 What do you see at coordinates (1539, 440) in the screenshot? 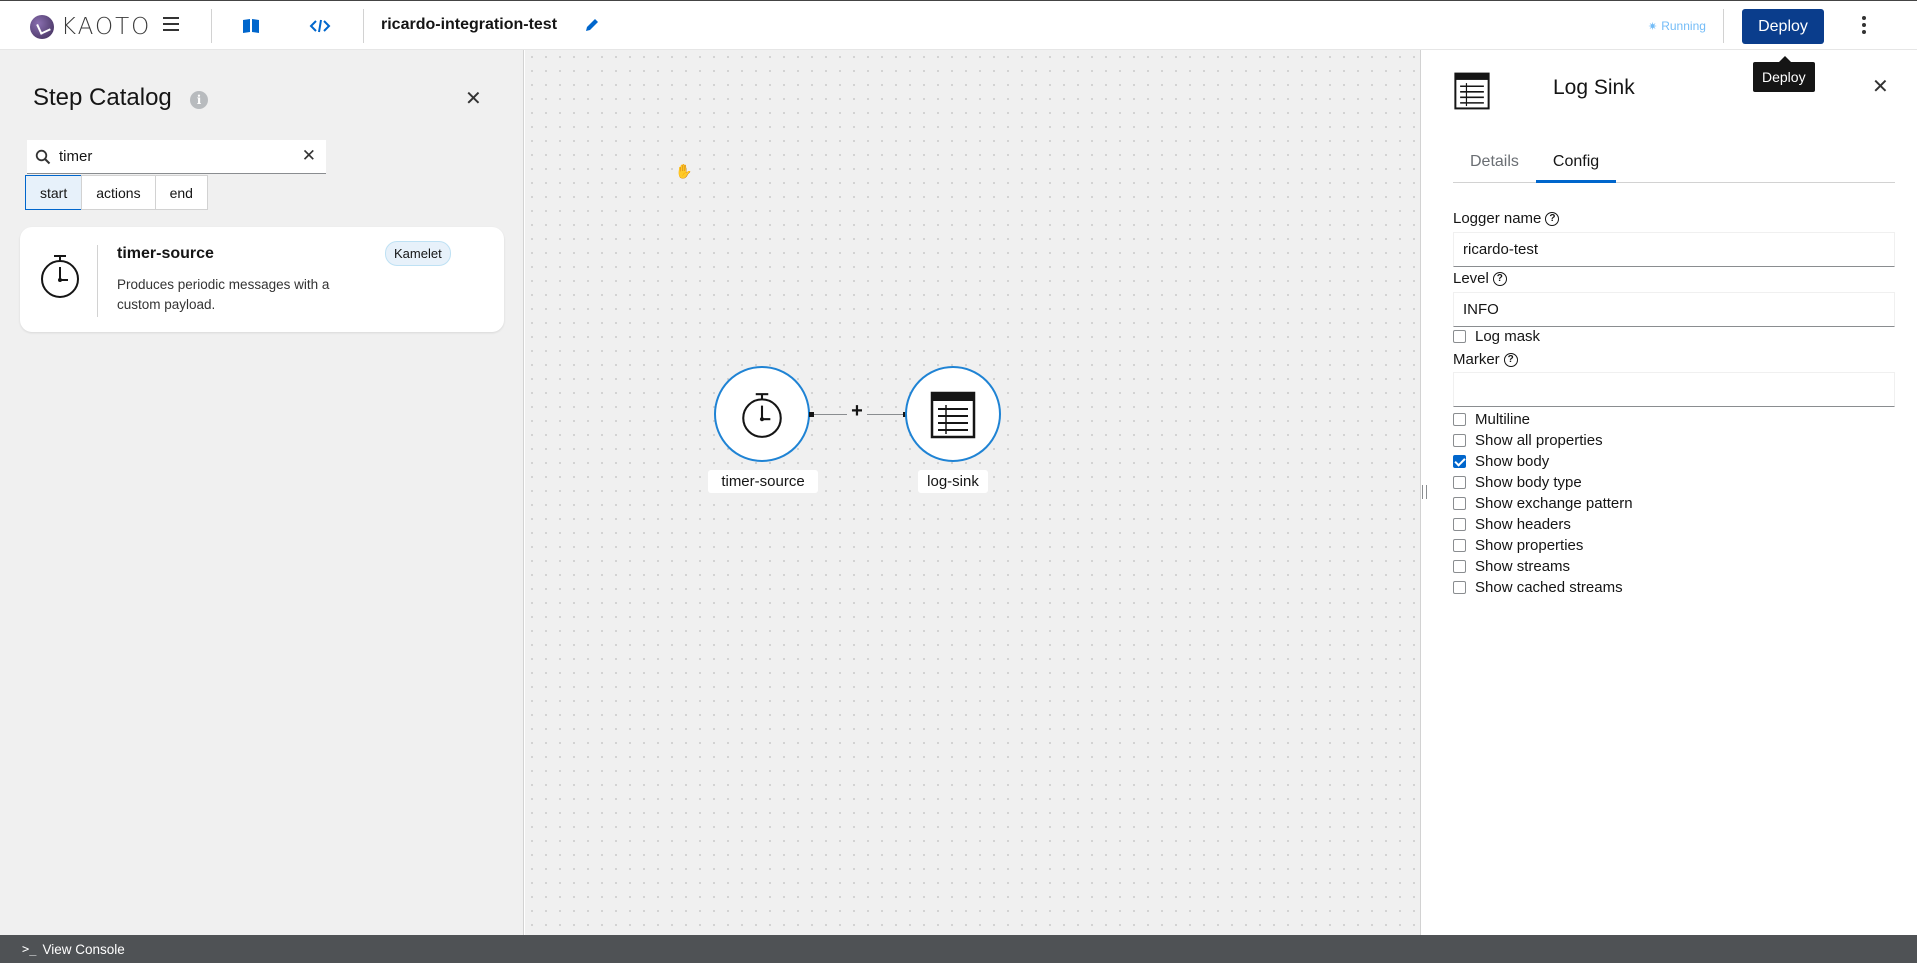
I see `option-label: Show all properties` at bounding box center [1539, 440].